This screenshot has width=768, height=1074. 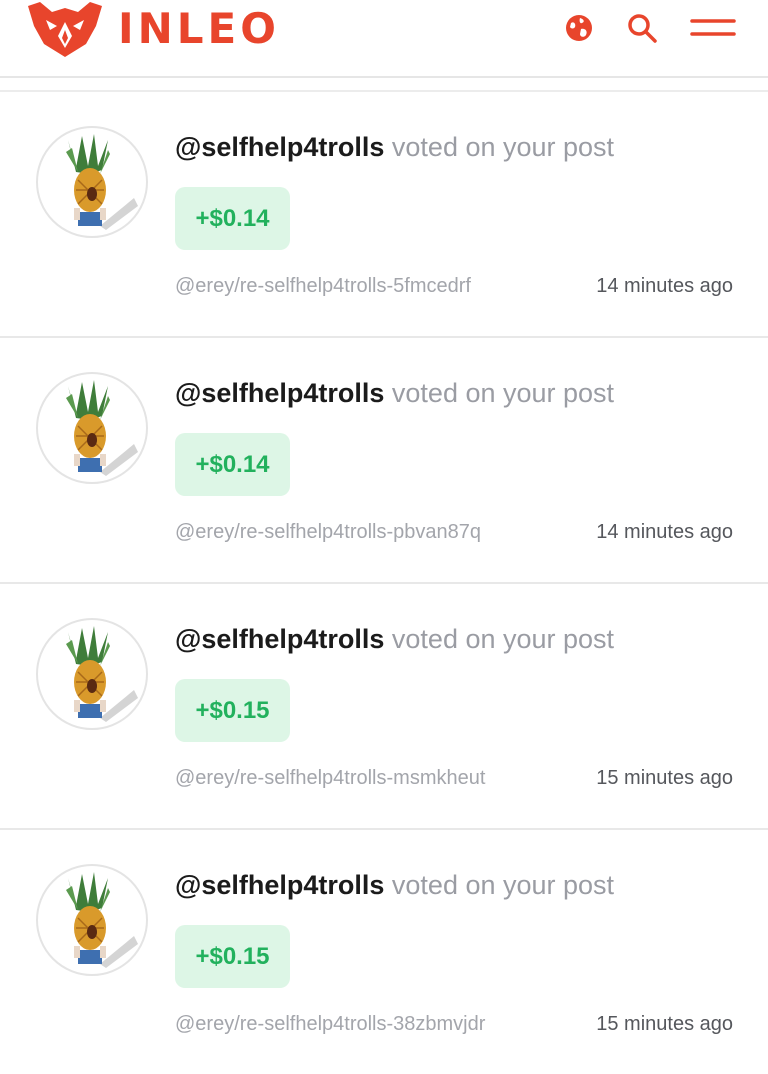 I want to click on brand-name: INLEO, so click(x=199, y=28).